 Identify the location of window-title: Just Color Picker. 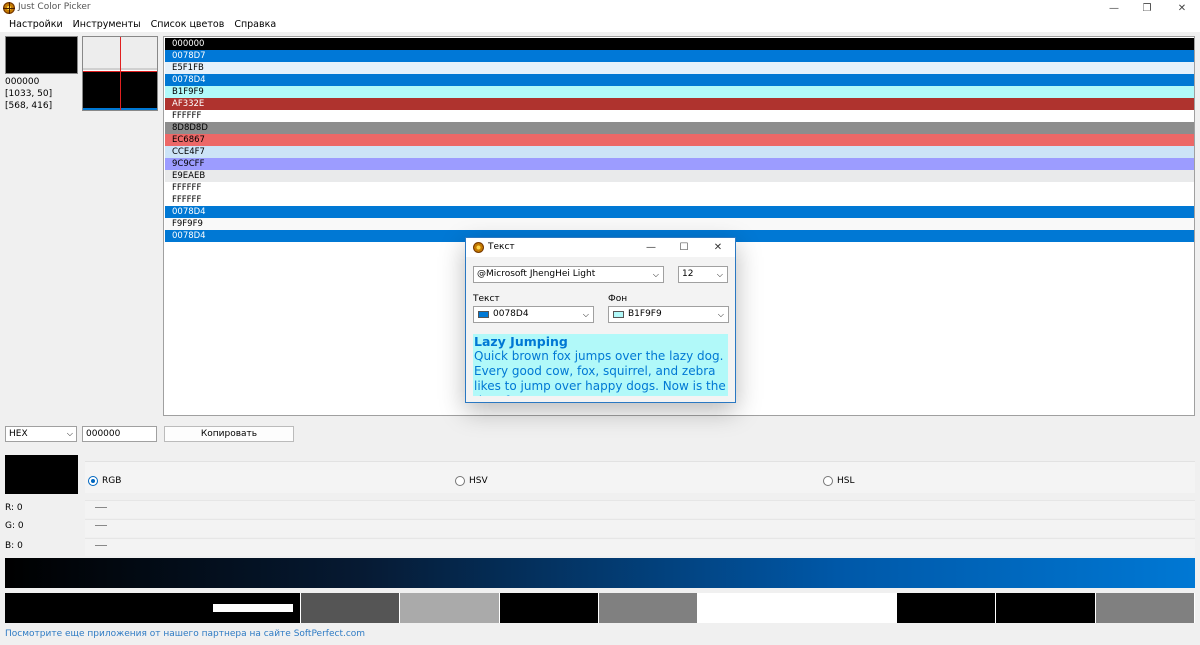
(54, 7).